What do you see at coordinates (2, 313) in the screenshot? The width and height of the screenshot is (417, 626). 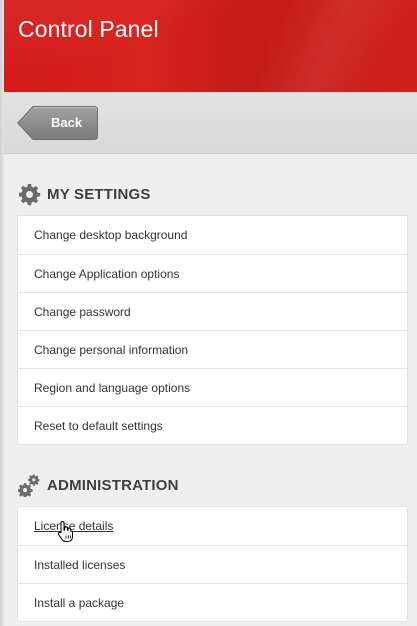 I see `window-border` at bounding box center [2, 313].